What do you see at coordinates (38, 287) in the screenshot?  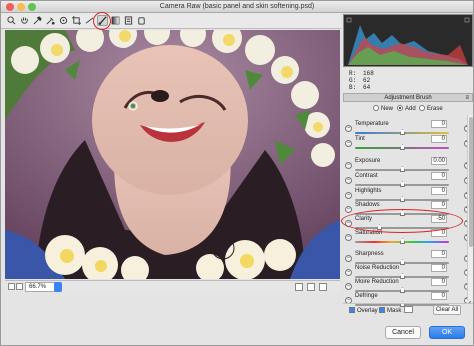 I see `zoom-level-value: 66.7%` at bounding box center [38, 287].